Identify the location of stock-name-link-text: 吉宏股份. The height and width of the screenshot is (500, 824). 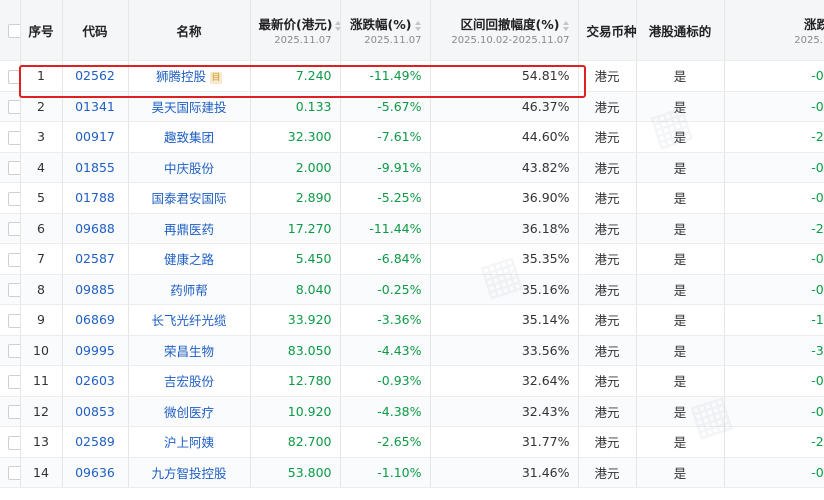
(189, 381).